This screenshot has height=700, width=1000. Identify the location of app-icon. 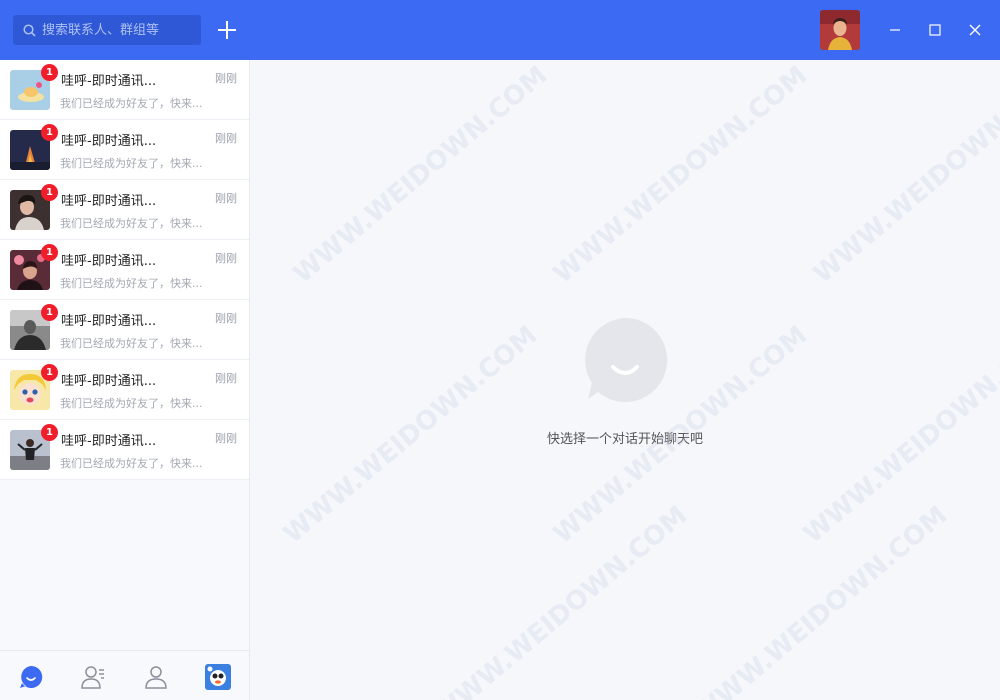
(218, 677).